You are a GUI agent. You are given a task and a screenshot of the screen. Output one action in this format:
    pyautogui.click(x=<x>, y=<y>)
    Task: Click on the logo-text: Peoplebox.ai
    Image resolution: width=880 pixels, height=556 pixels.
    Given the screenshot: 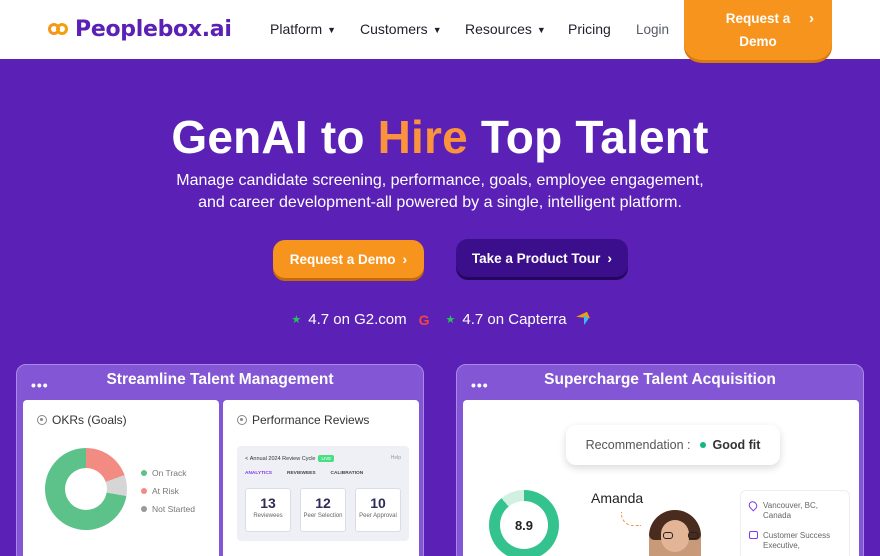 What is the action you would take?
    pyautogui.click(x=153, y=29)
    